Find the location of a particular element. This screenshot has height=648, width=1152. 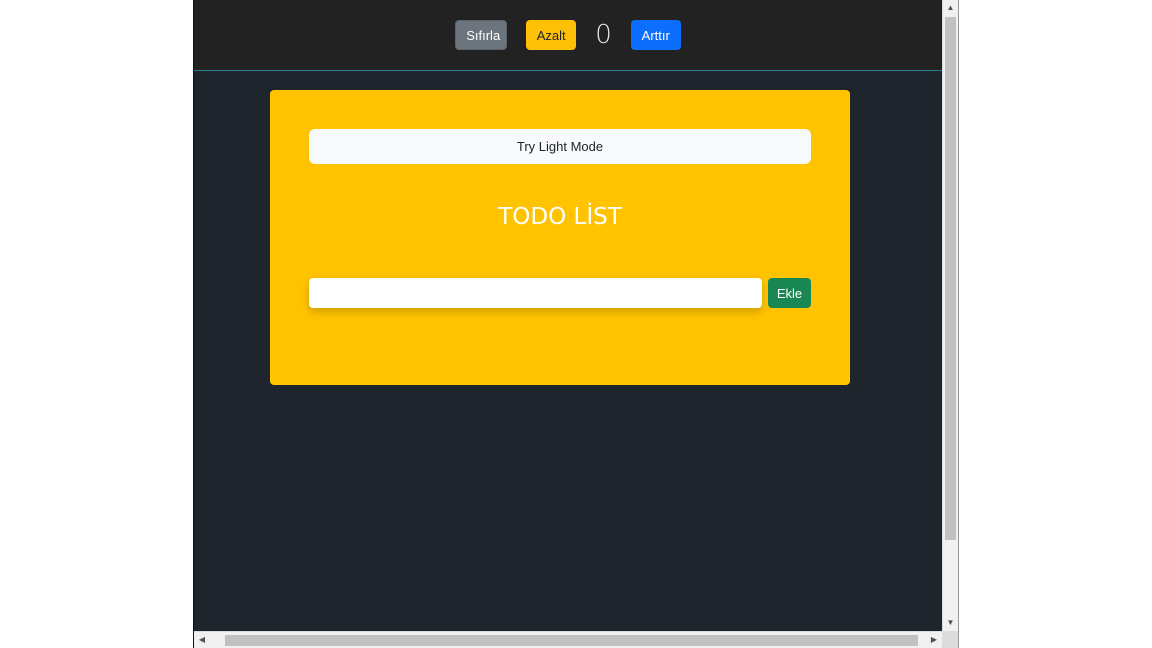

scrollbar-corner is located at coordinates (950, 639).